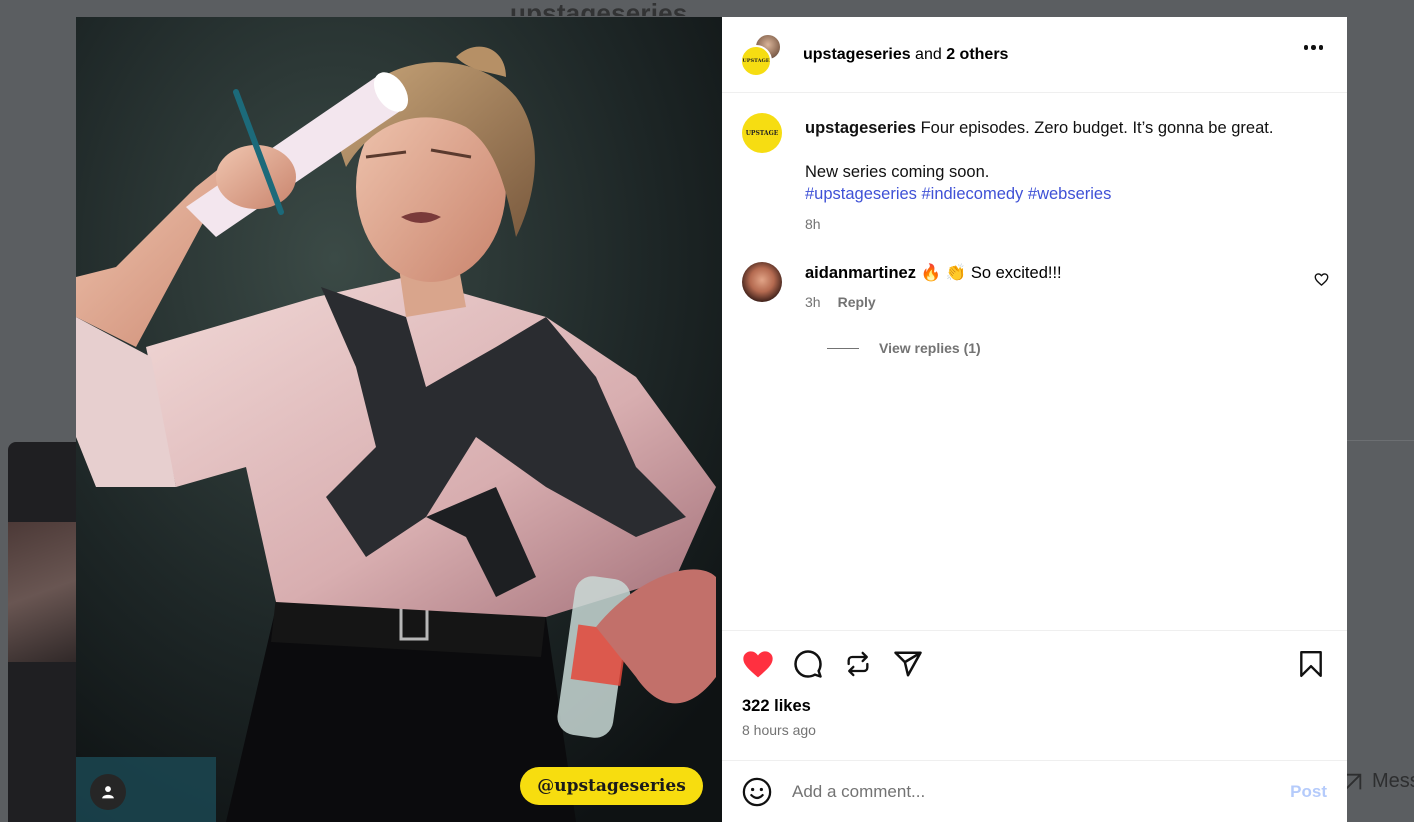  I want to click on comment-emojis: 🔥 👏, so click(943, 273).